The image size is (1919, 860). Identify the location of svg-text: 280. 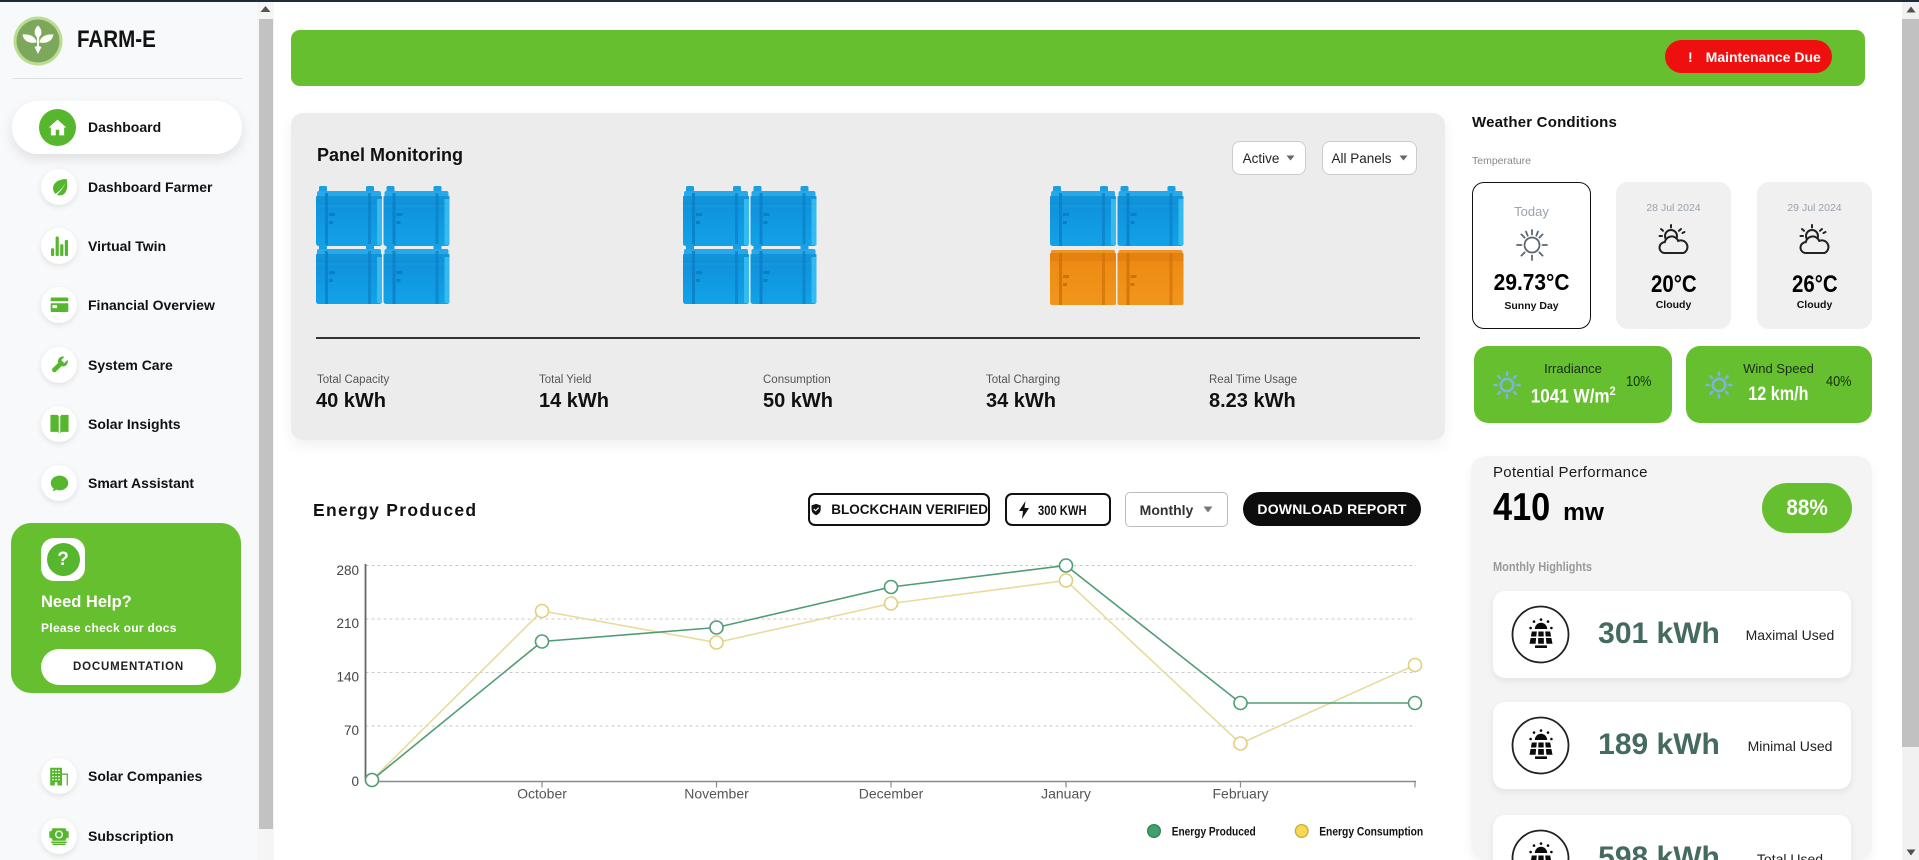
(347, 570).